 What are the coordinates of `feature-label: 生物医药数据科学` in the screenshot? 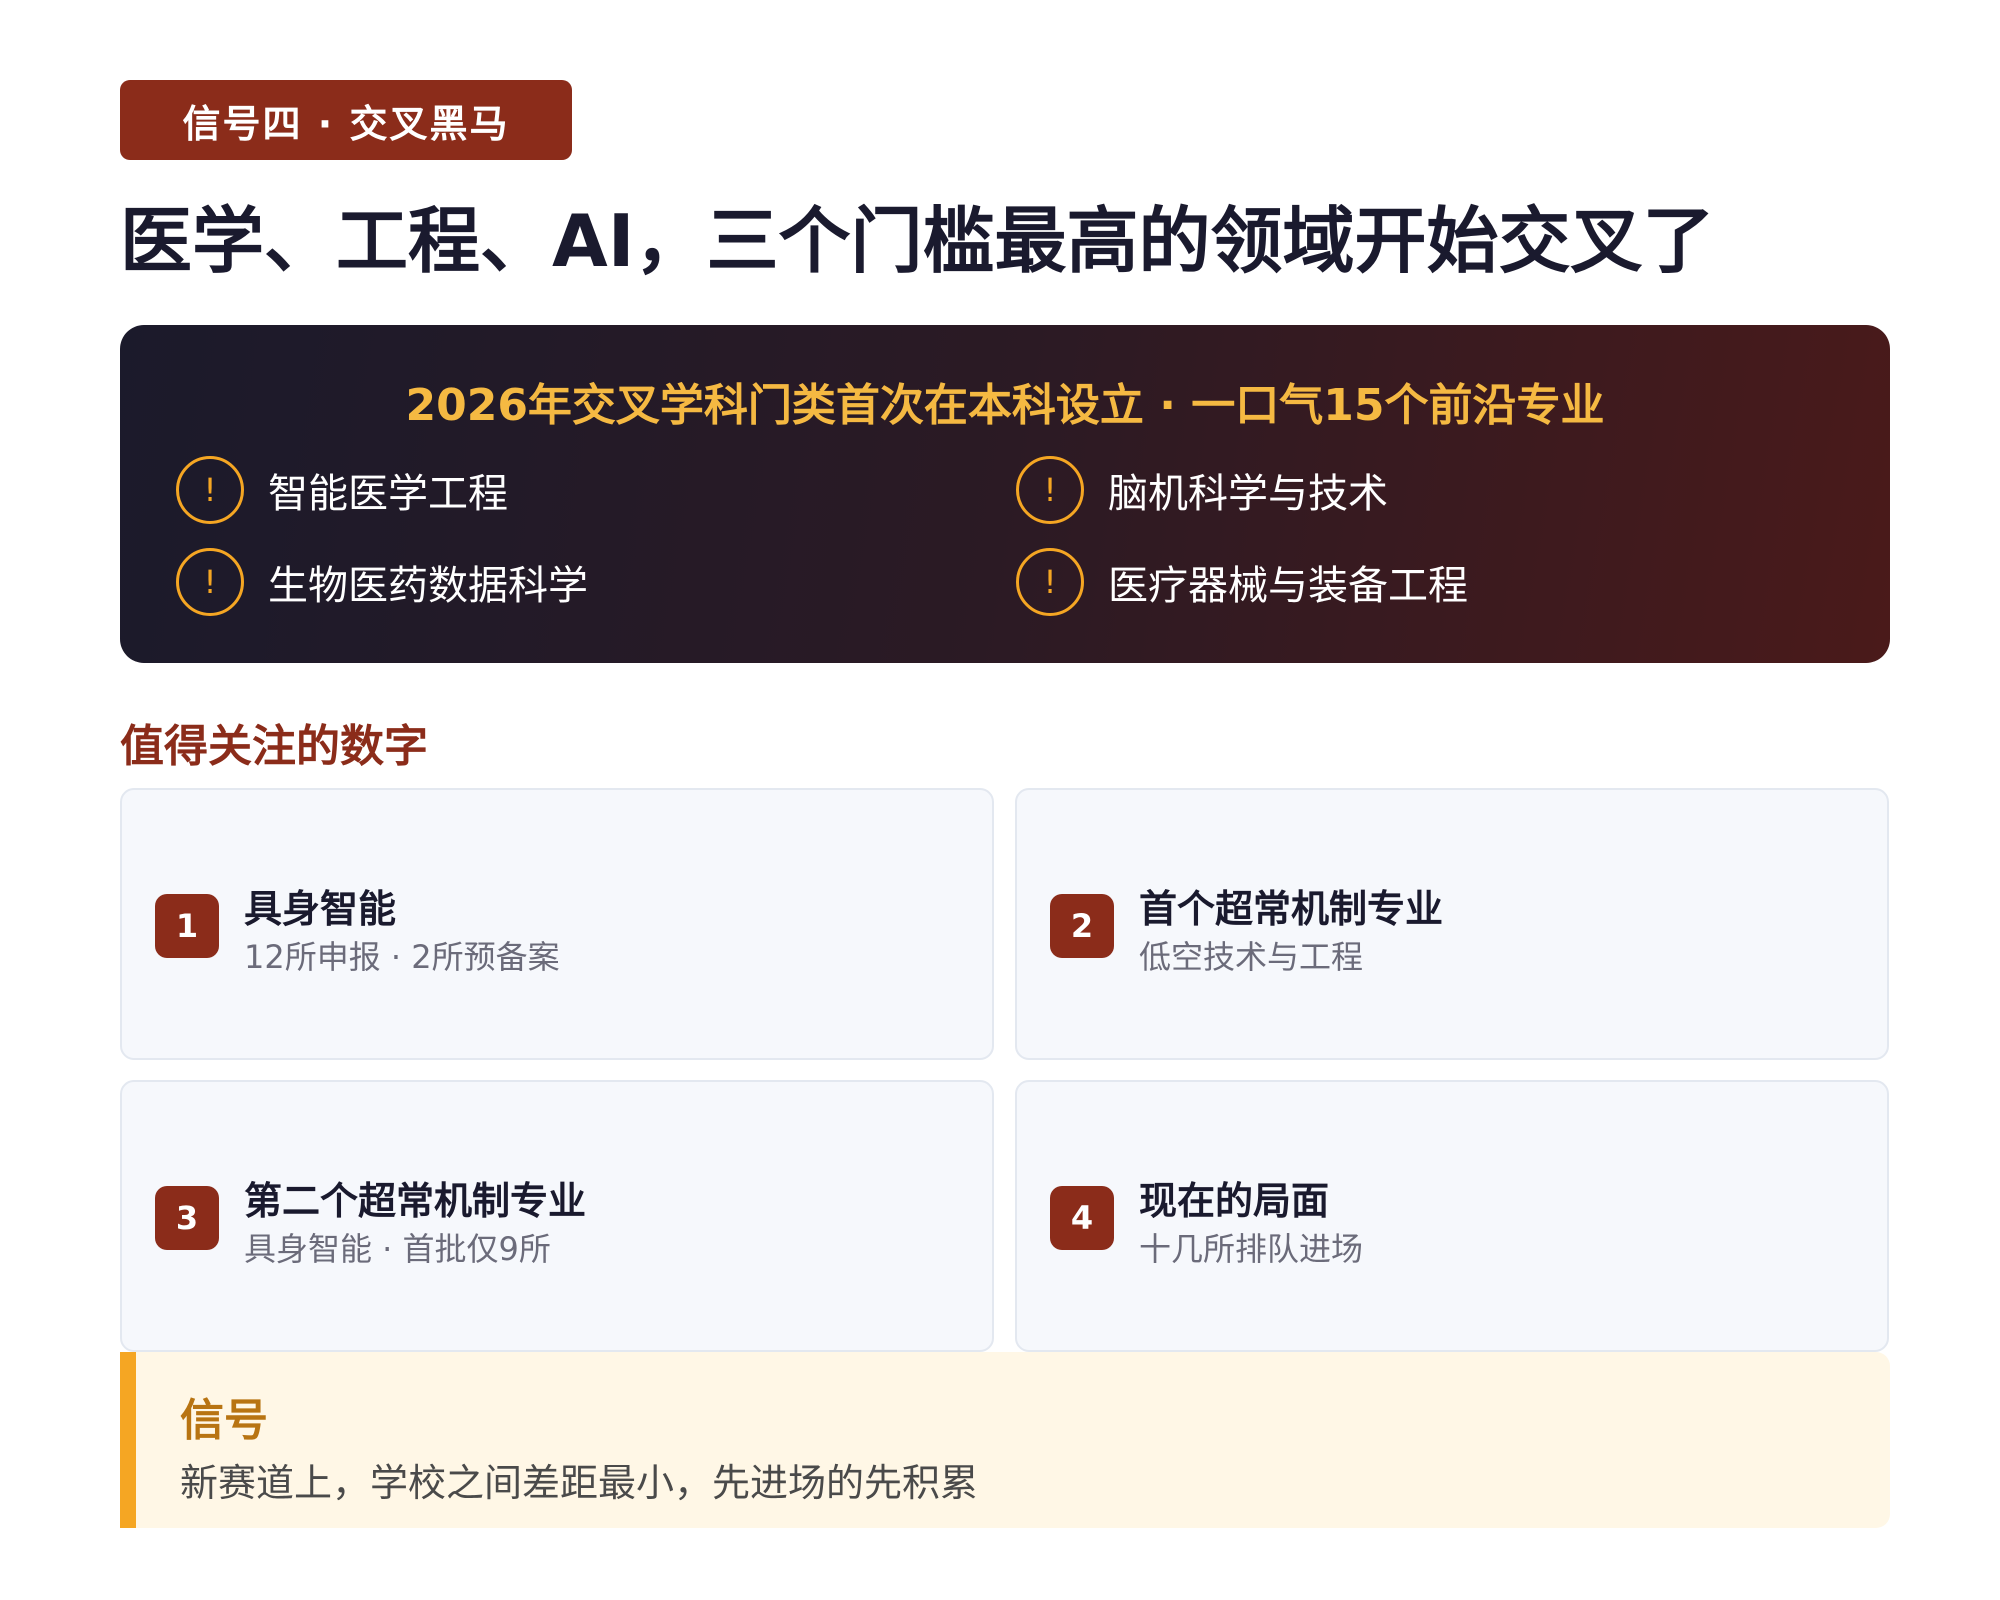 It's located at (428, 586).